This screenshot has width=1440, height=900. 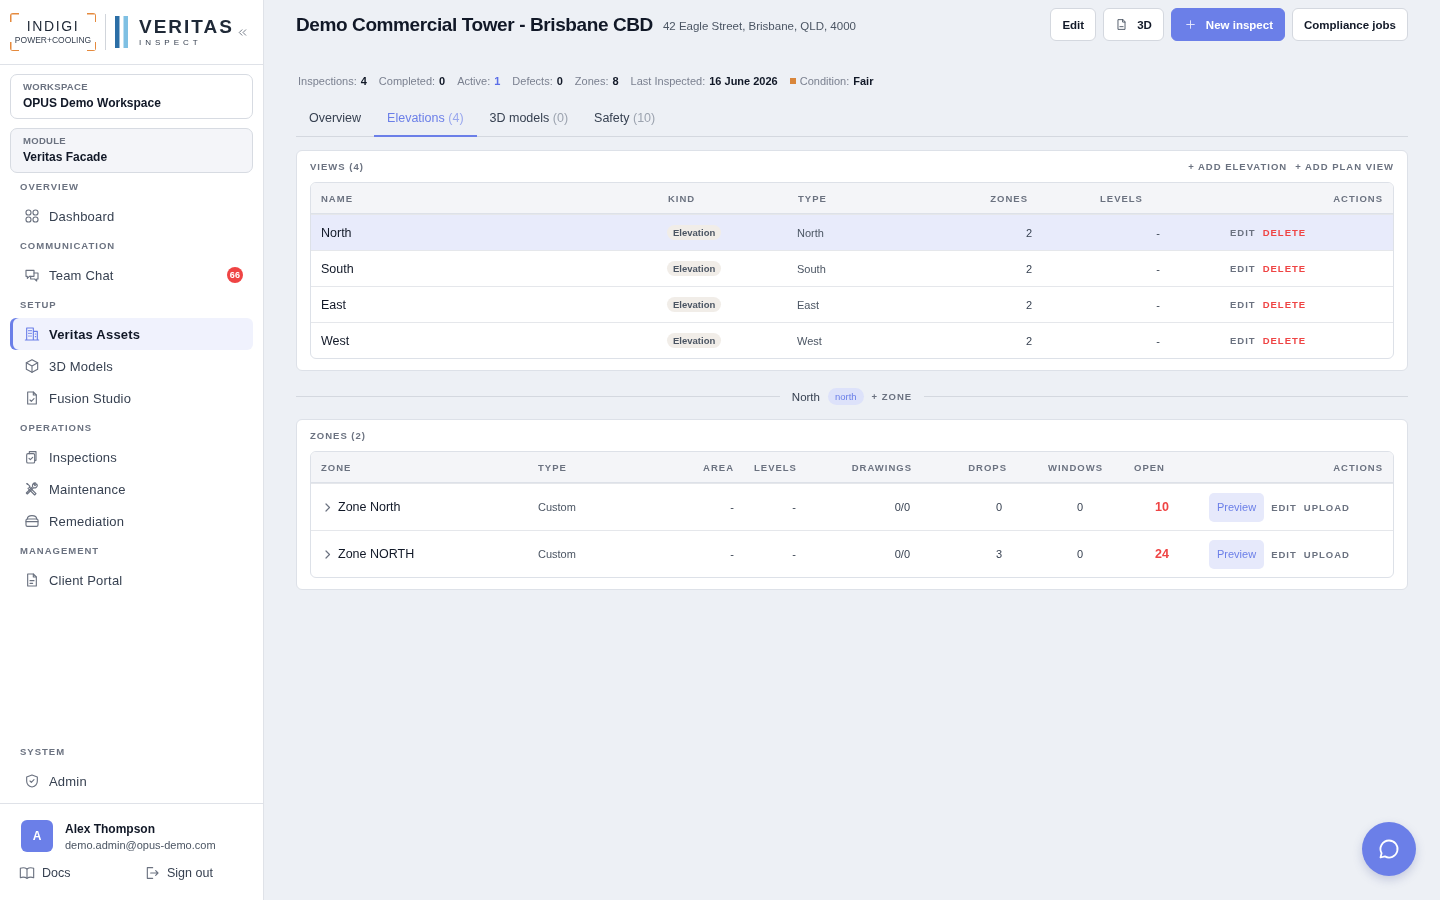 I want to click on stat-label: Inspections:, so click(x=327, y=81).